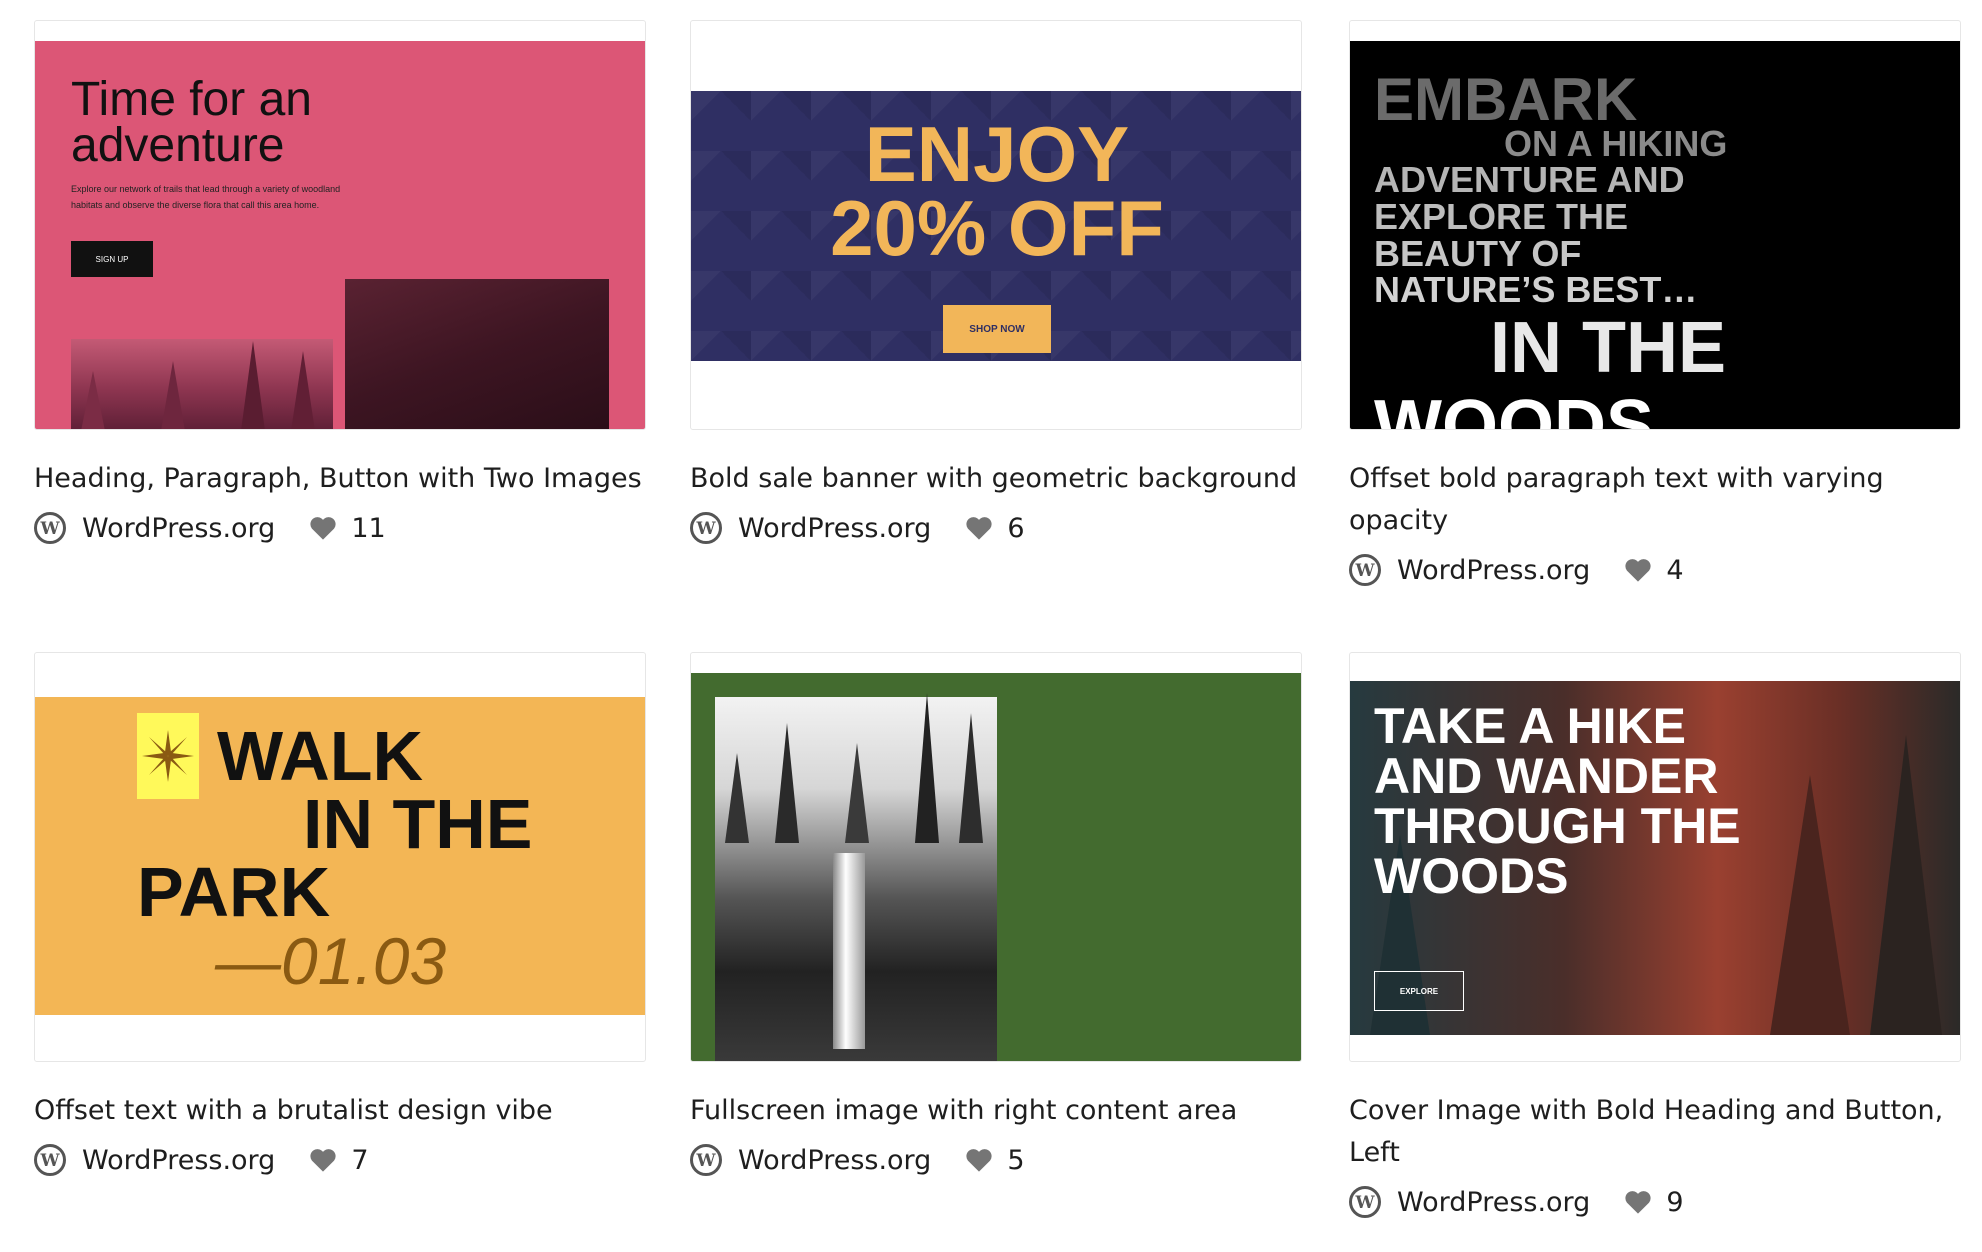 This screenshot has height=1252, width=1982. I want to click on like-count: 4, so click(1675, 570).